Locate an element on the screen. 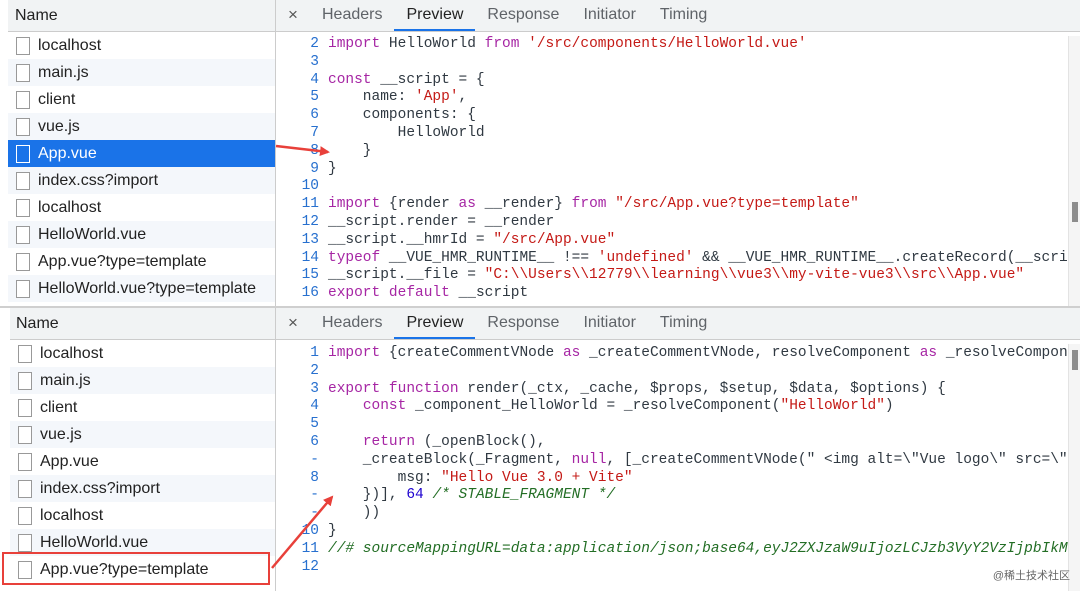 The width and height of the screenshot is (1080, 591). arrow-to-top-code is located at coordinates (302, 150).